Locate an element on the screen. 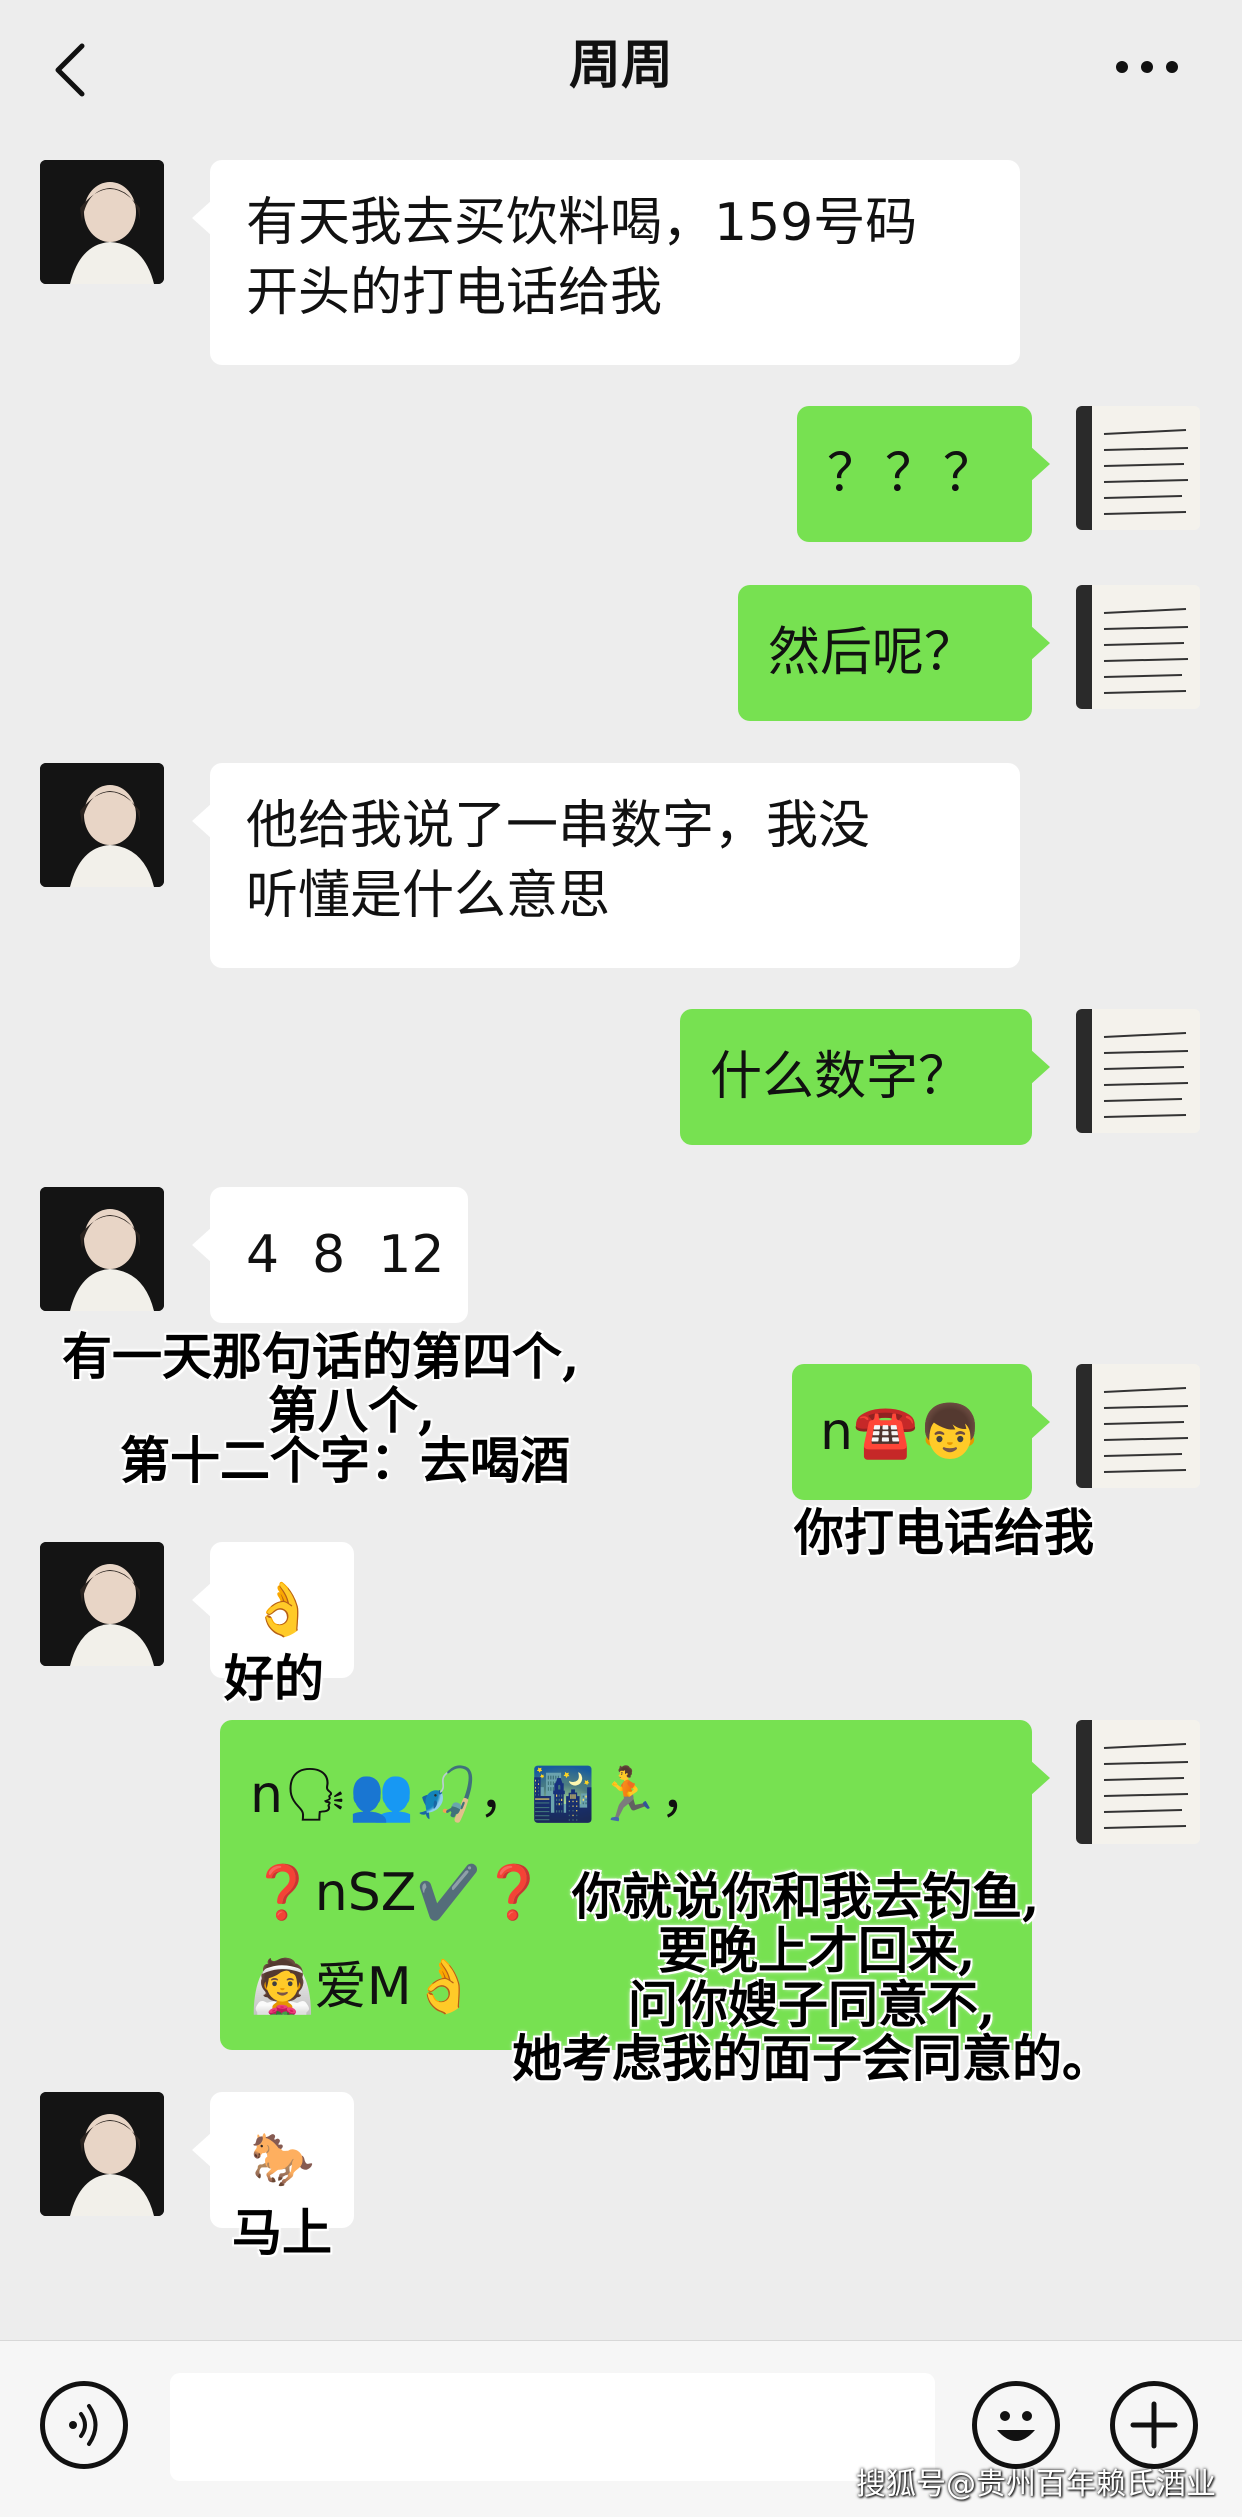 The width and height of the screenshot is (1242, 2517). message-text: 🐎 is located at coordinates (282, 2160).